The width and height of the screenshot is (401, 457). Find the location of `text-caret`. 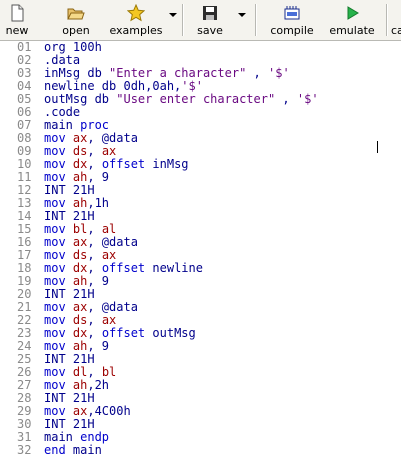

text-caret is located at coordinates (377, 147).